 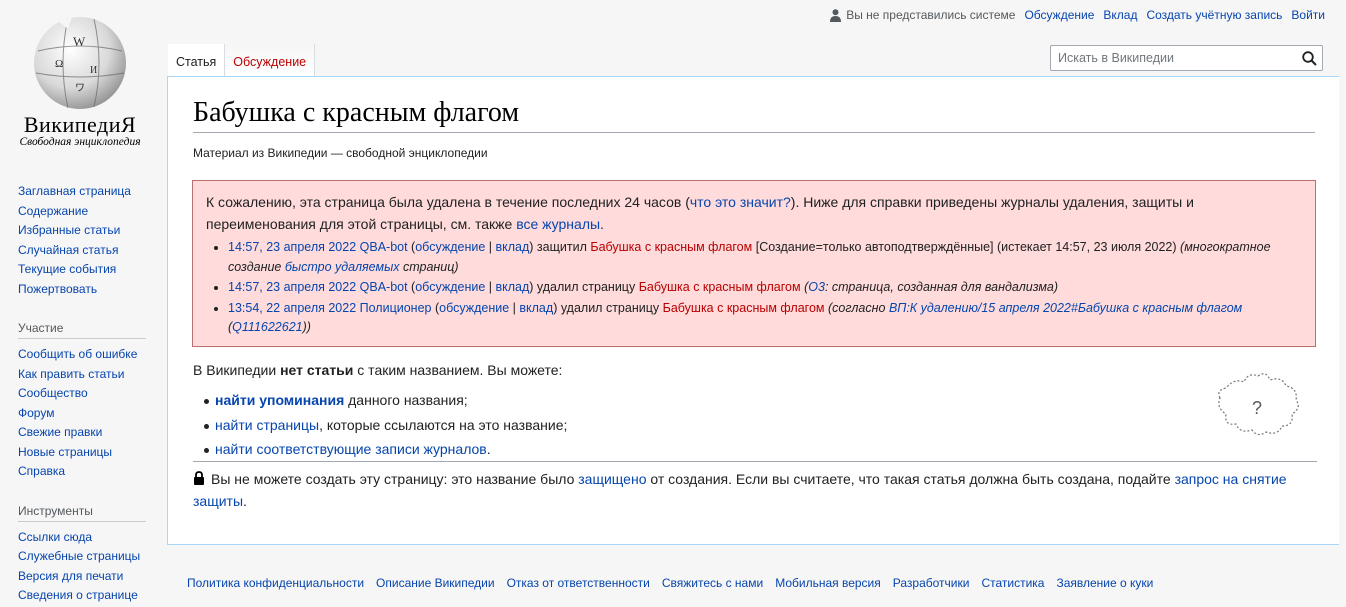 I want to click on sidebar-item-how-to-edit: Как править статьи, so click(x=71, y=374).